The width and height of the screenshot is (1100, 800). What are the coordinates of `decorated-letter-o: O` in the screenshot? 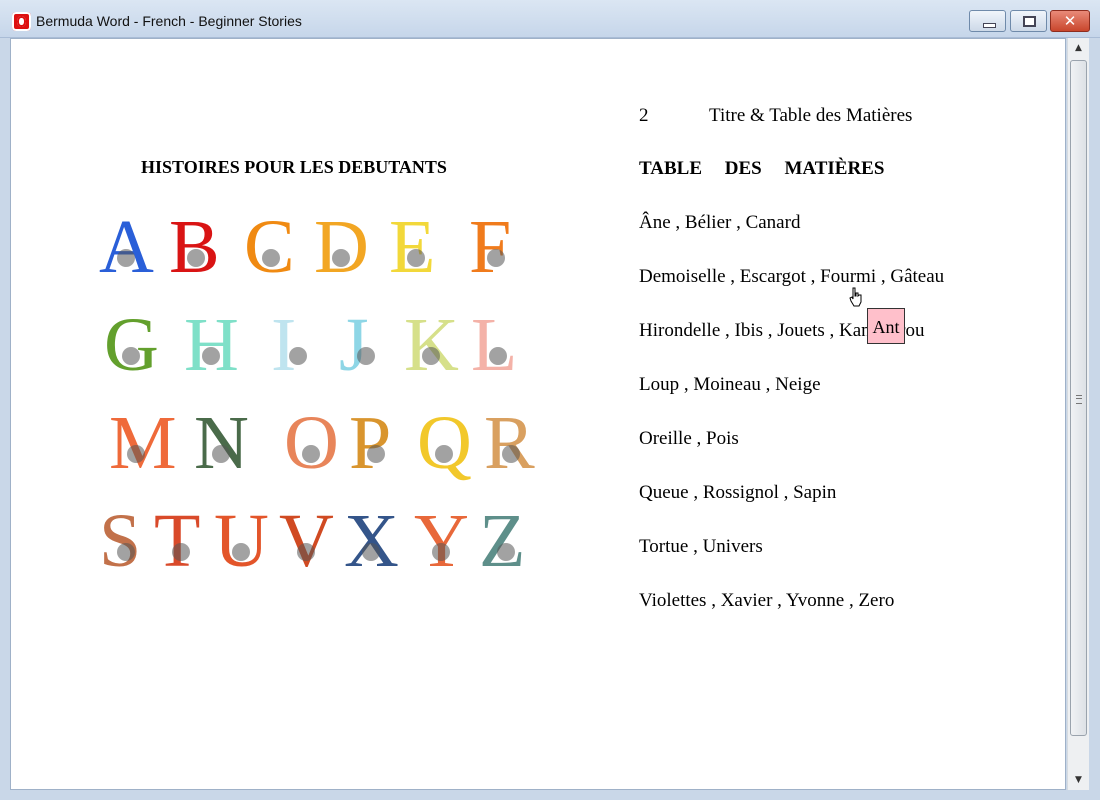 It's located at (311, 443).